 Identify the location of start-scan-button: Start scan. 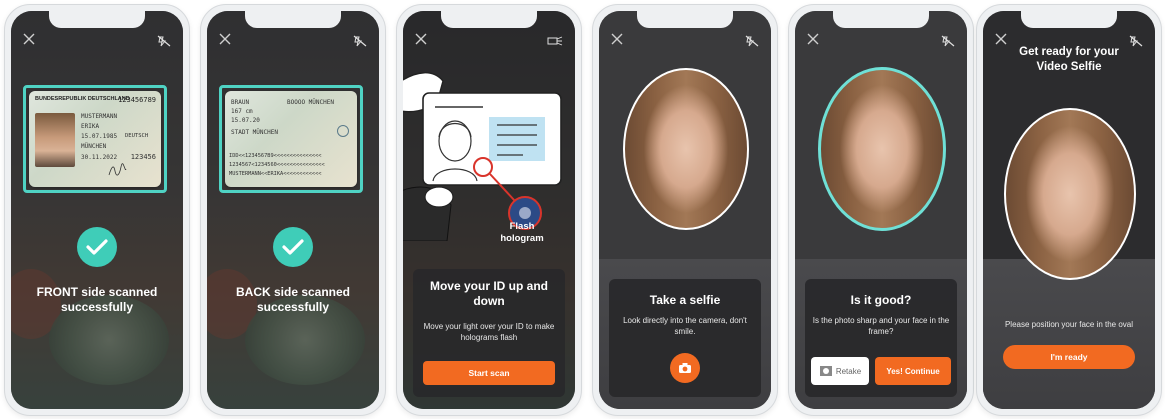
(489, 373).